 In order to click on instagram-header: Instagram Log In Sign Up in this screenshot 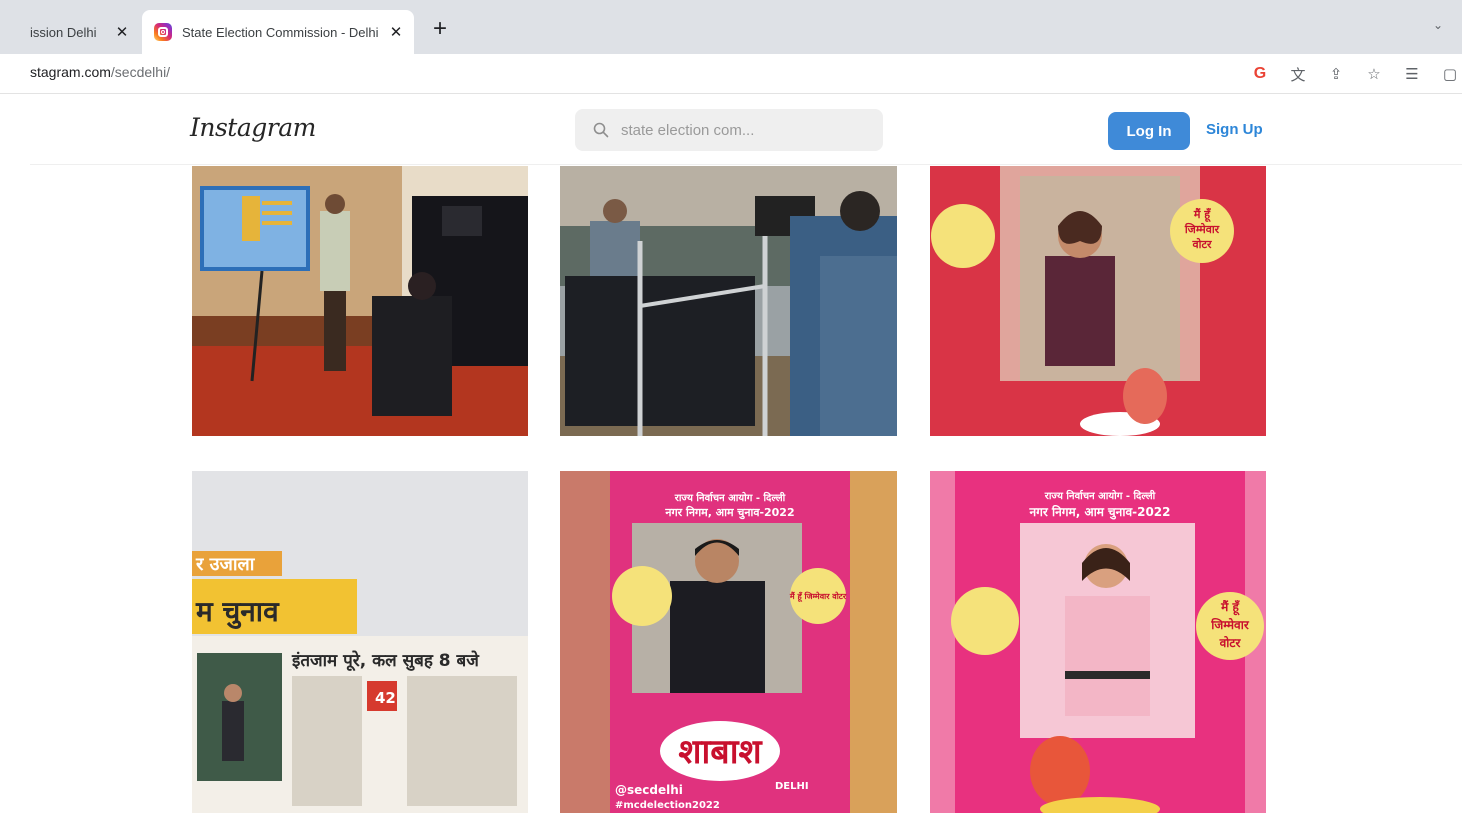, I will do `click(746, 130)`.